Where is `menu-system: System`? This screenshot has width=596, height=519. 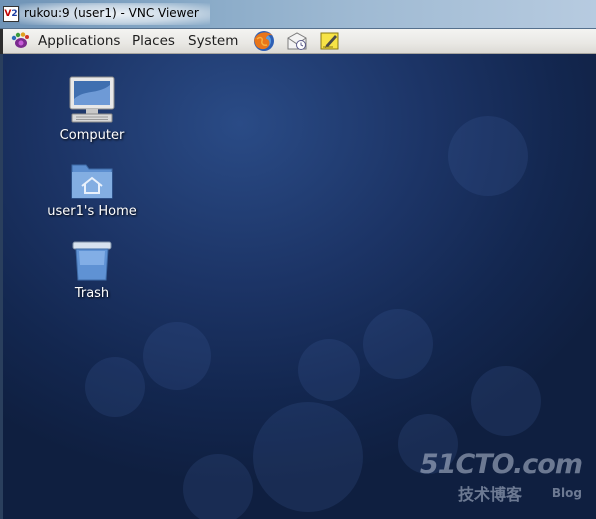 menu-system: System is located at coordinates (213, 41).